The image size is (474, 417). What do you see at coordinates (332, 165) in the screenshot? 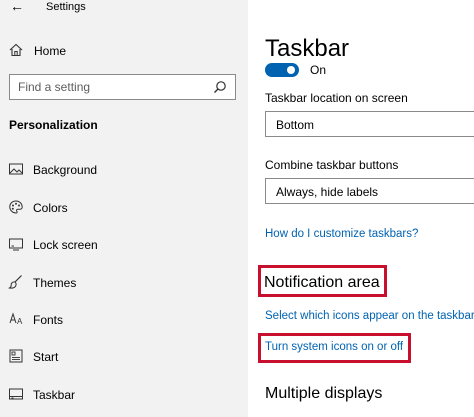
I see `combine-buttons-label: Combine taskbar buttons` at bounding box center [332, 165].